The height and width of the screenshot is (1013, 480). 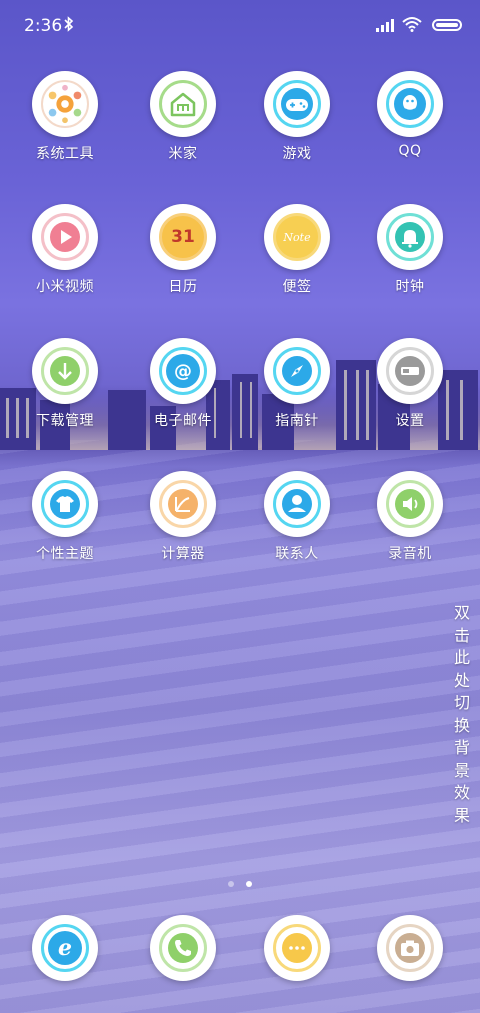 I want to click on email-icon-text: @, so click(x=183, y=371).